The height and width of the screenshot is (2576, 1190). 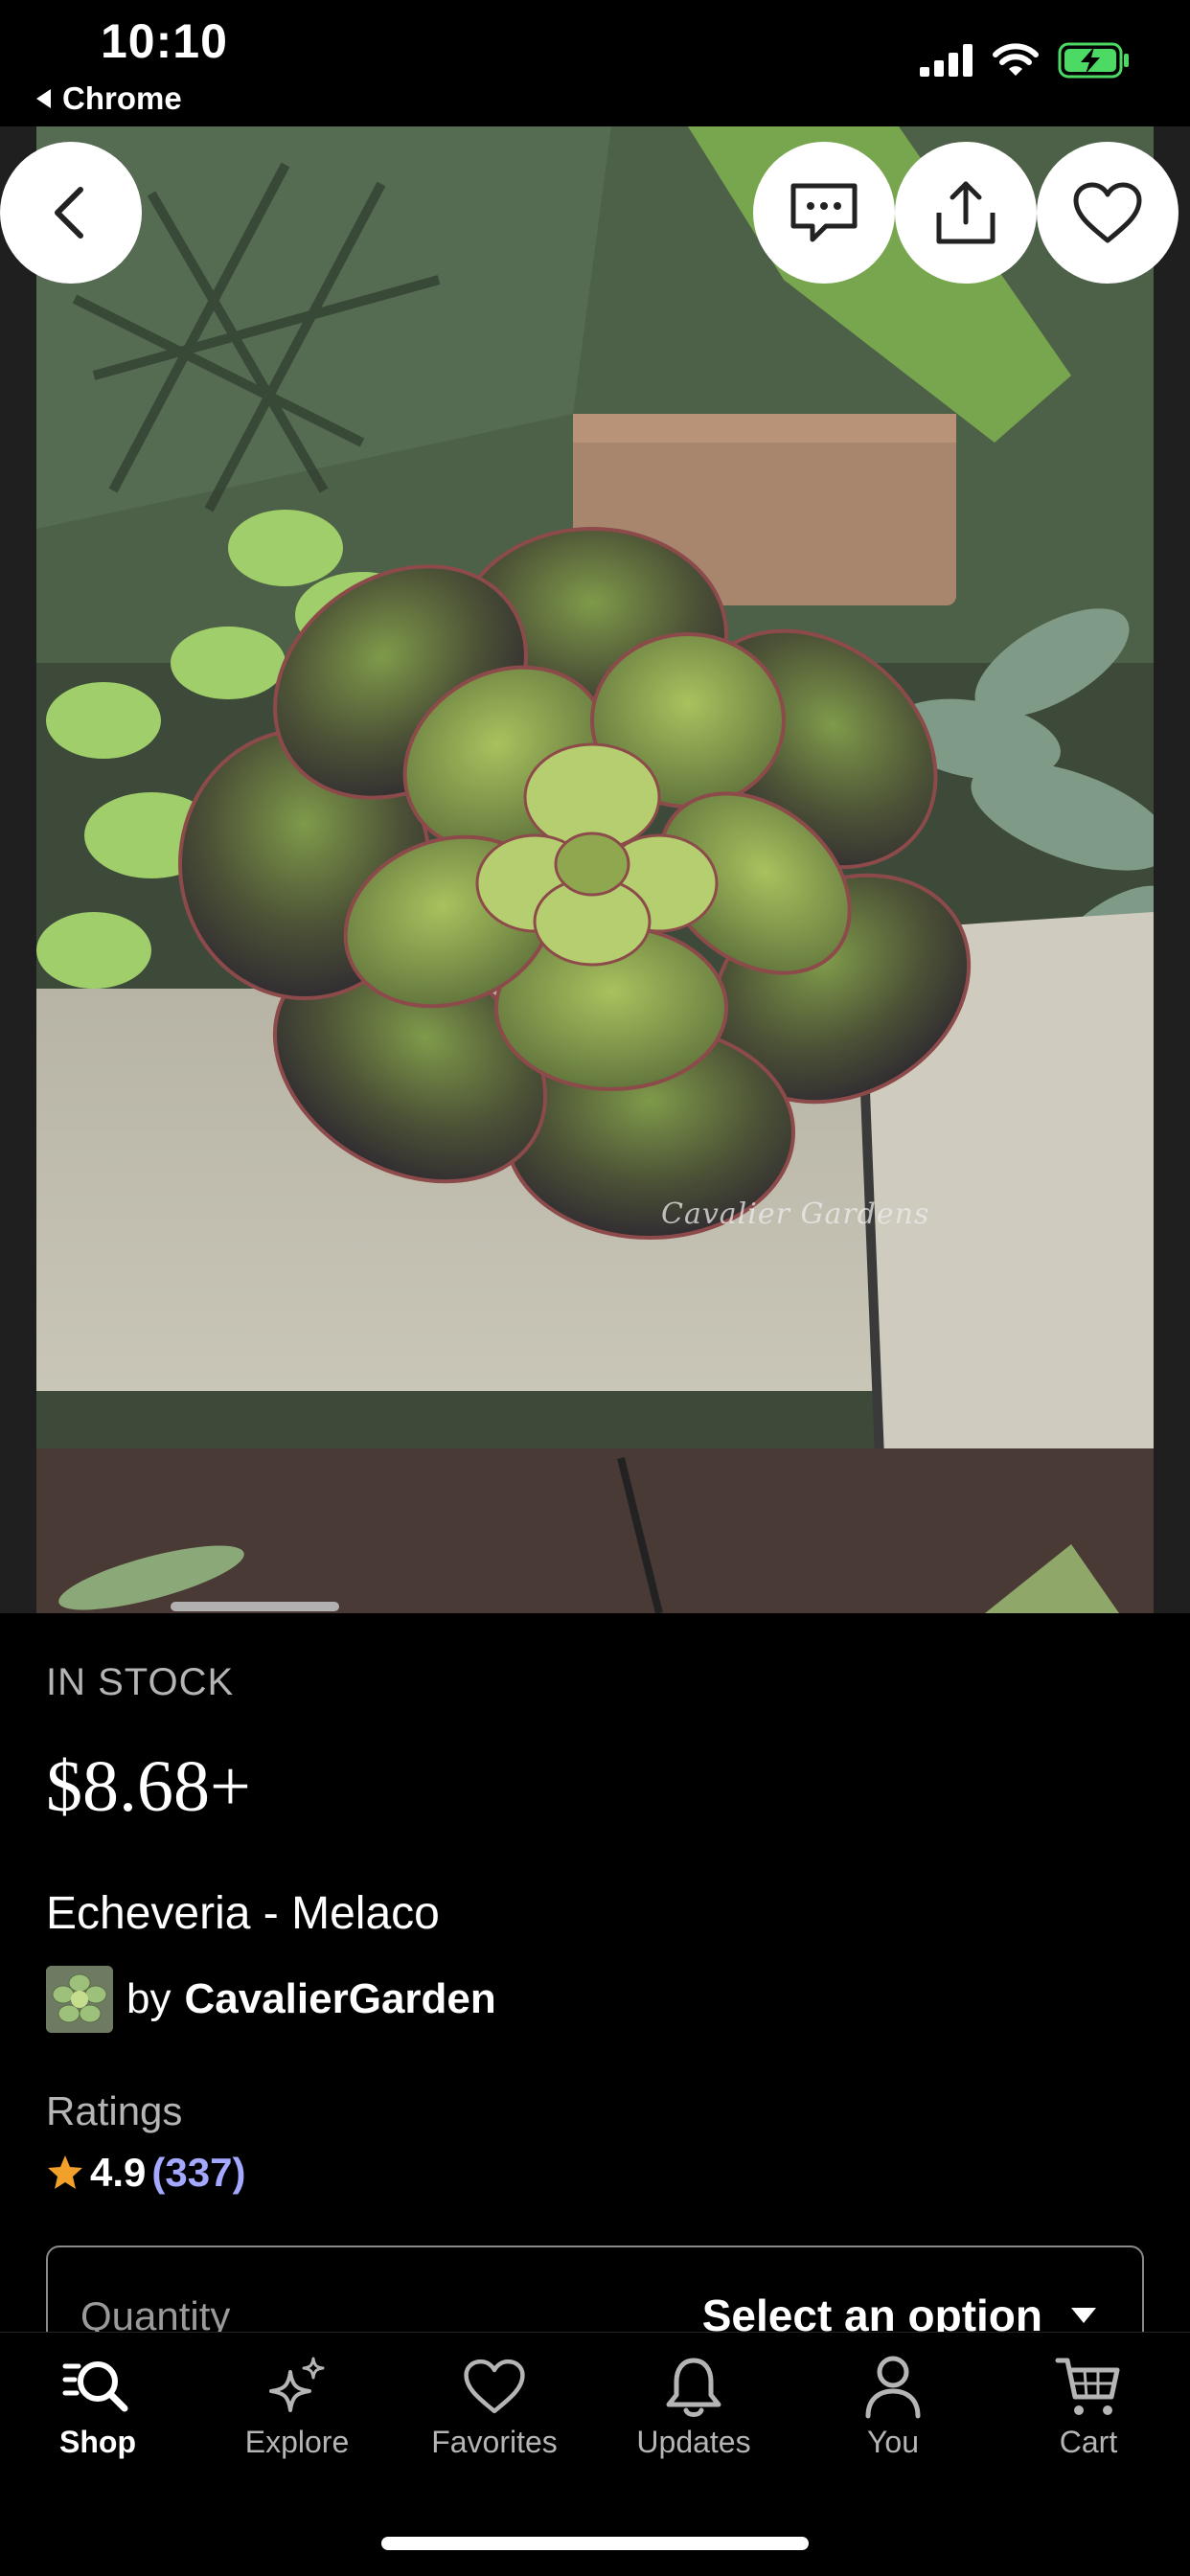 I want to click on listing-title: Echeveria - Melaco, so click(x=243, y=1913).